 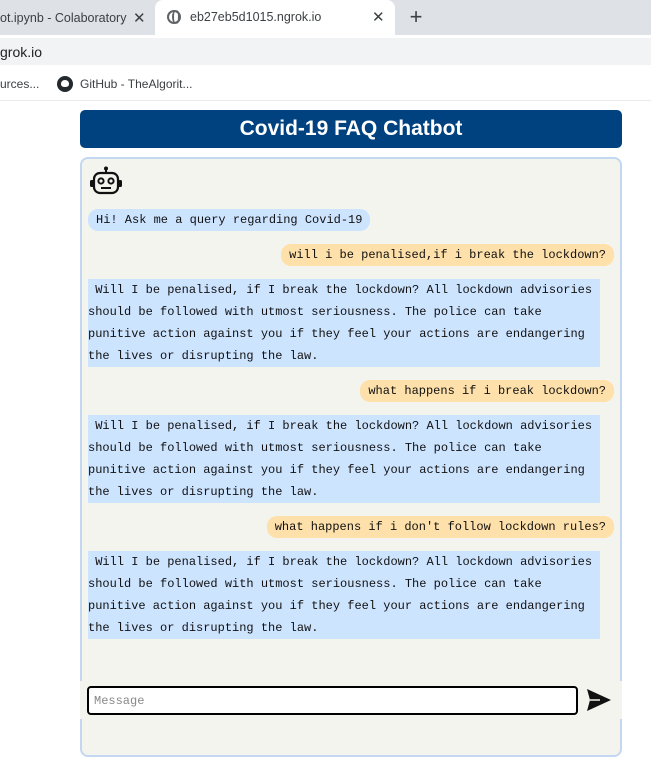 I want to click on robot-icon, so click(x=106, y=180).